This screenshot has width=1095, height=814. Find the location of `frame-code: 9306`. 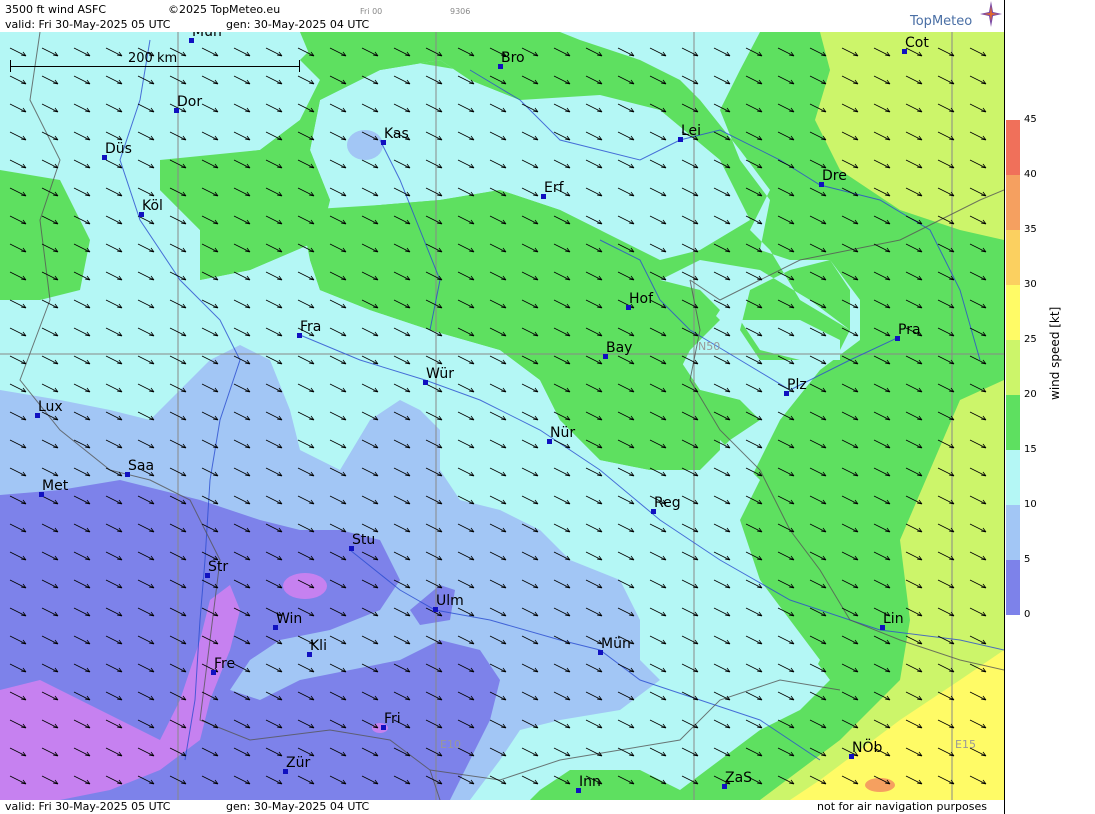

frame-code: 9306 is located at coordinates (460, 11).